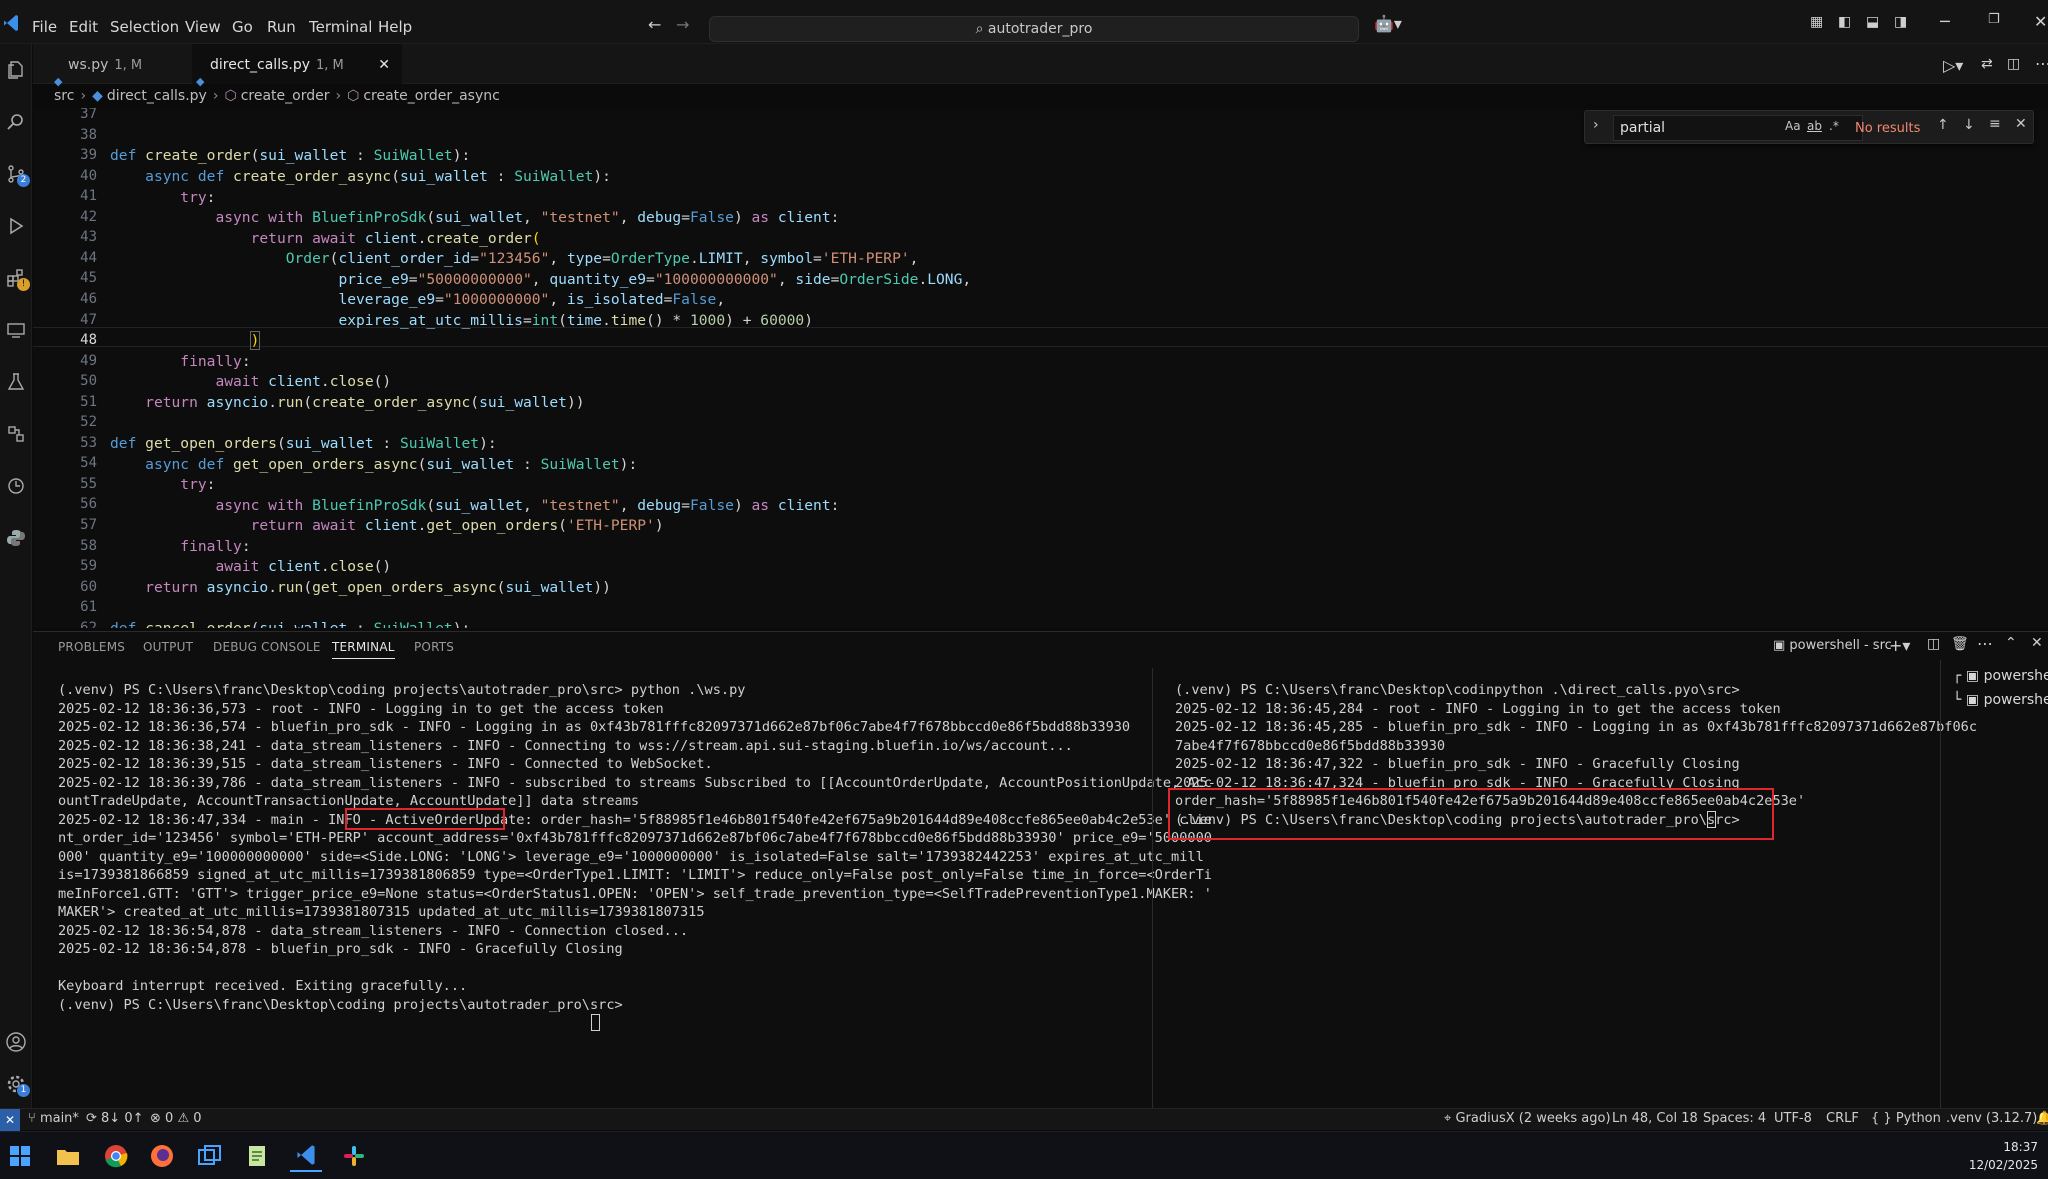  Describe the element at coordinates (20, 1156) in the screenshot. I see `windows-start-icon` at that location.